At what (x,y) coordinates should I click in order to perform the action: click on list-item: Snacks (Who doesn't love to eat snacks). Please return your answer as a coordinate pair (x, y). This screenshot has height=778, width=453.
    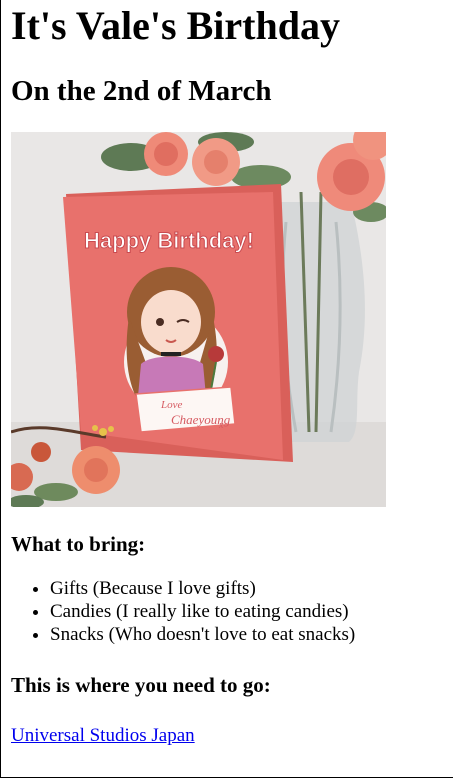
    Looking at the image, I should click on (251, 634).